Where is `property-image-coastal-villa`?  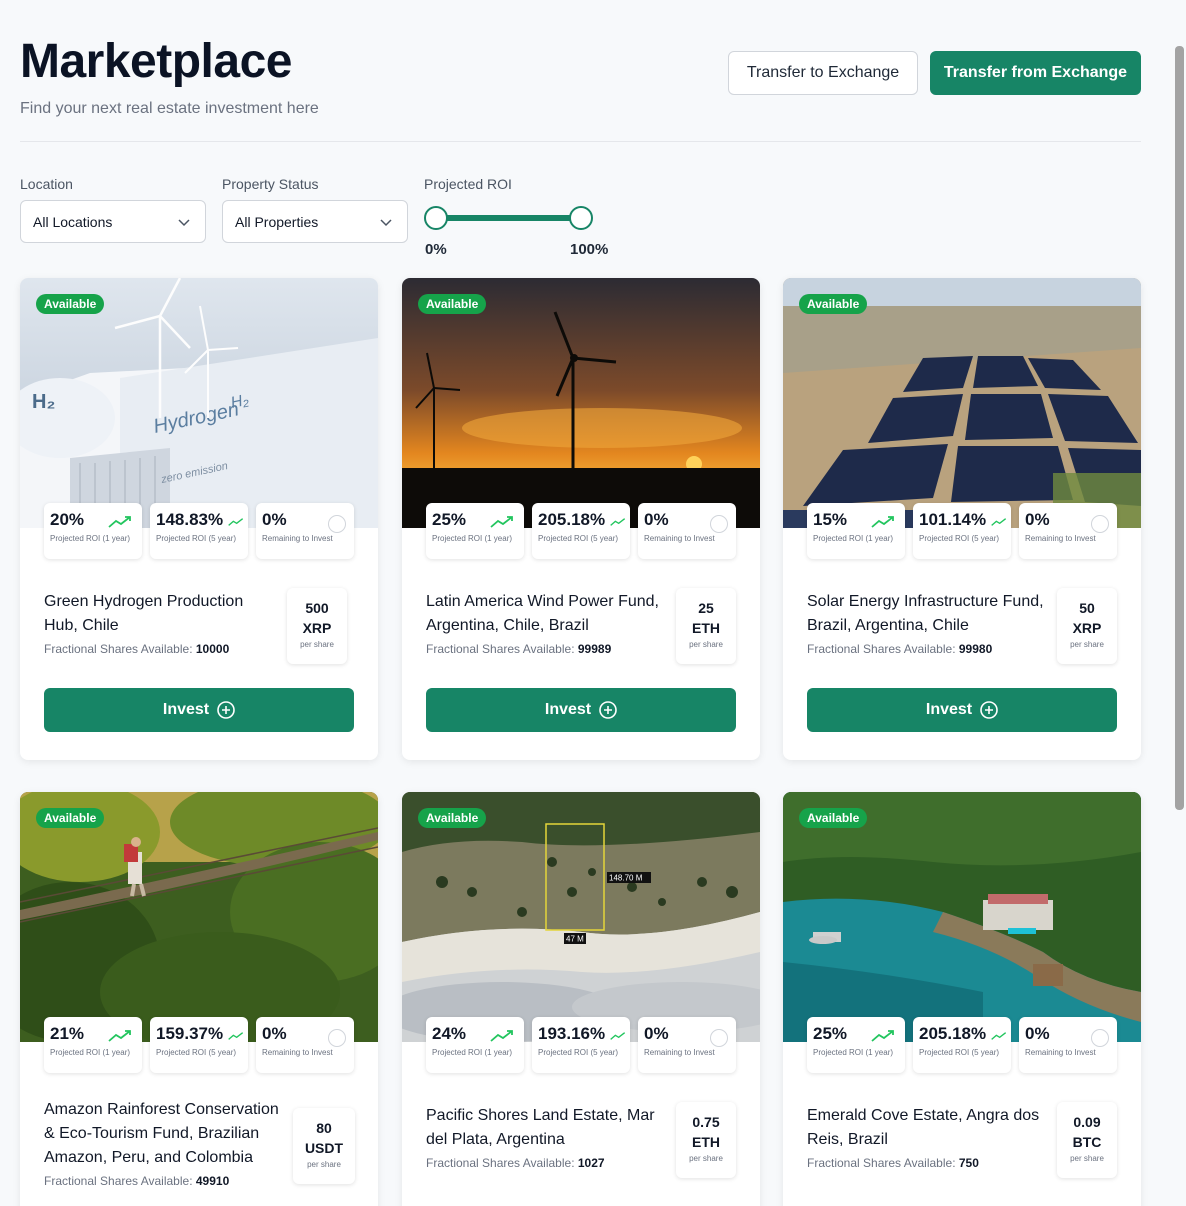 property-image-coastal-villa is located at coordinates (962, 917).